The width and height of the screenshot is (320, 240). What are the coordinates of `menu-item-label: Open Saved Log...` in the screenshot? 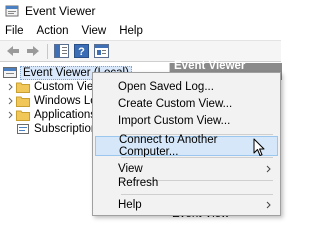 It's located at (166, 87).